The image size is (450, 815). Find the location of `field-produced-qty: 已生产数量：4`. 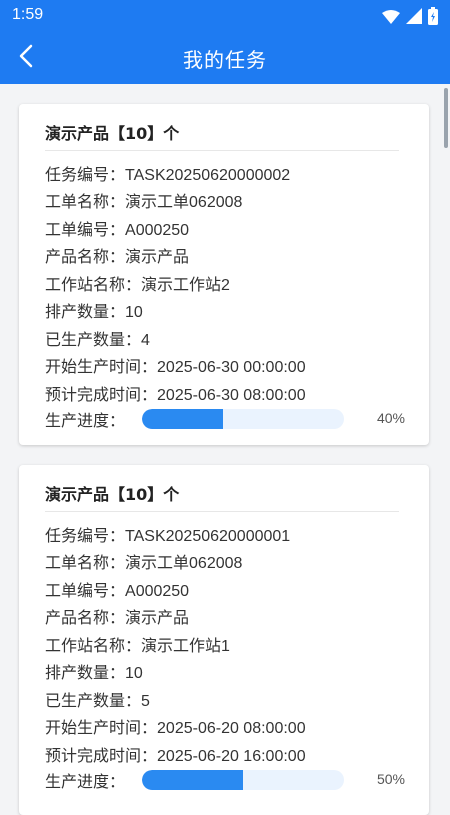

field-produced-qty: 已生产数量：4 is located at coordinates (97, 340).